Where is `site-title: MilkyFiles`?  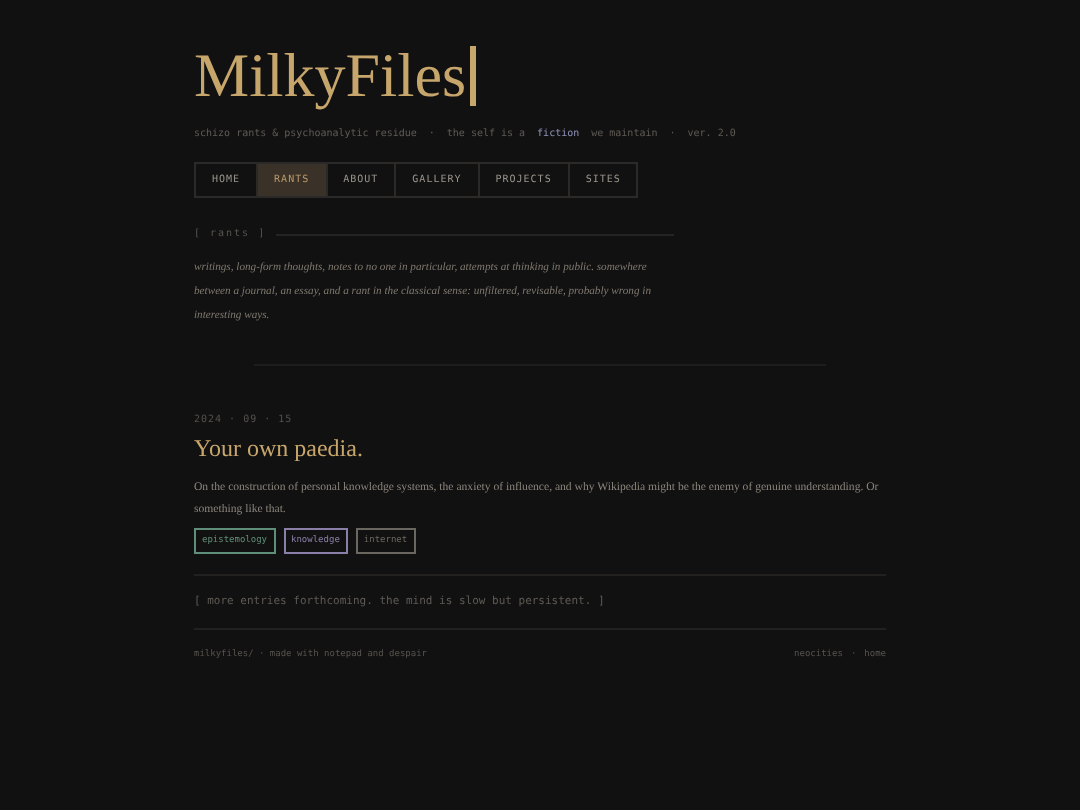
site-title: MilkyFiles is located at coordinates (330, 76).